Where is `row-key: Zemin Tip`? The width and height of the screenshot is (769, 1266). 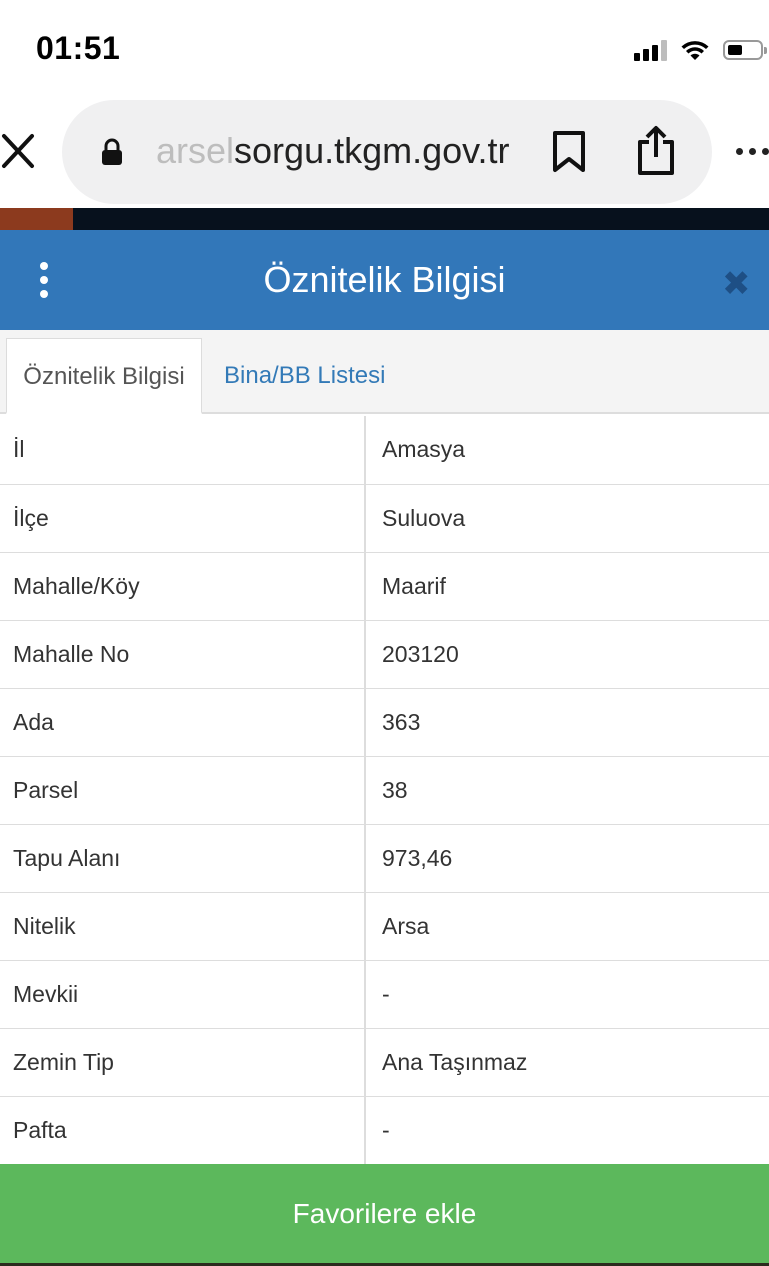 row-key: Zemin Tip is located at coordinates (183, 1062).